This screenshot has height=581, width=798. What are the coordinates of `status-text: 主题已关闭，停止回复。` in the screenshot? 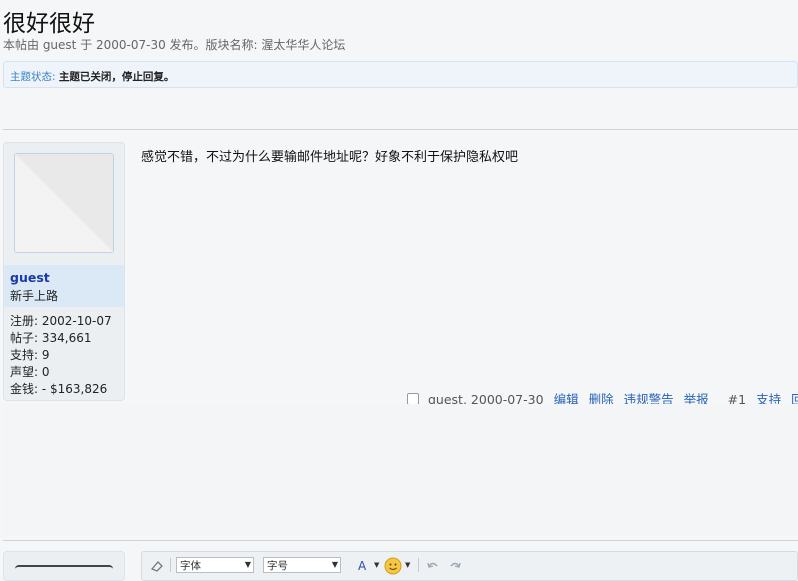 It's located at (116, 77).